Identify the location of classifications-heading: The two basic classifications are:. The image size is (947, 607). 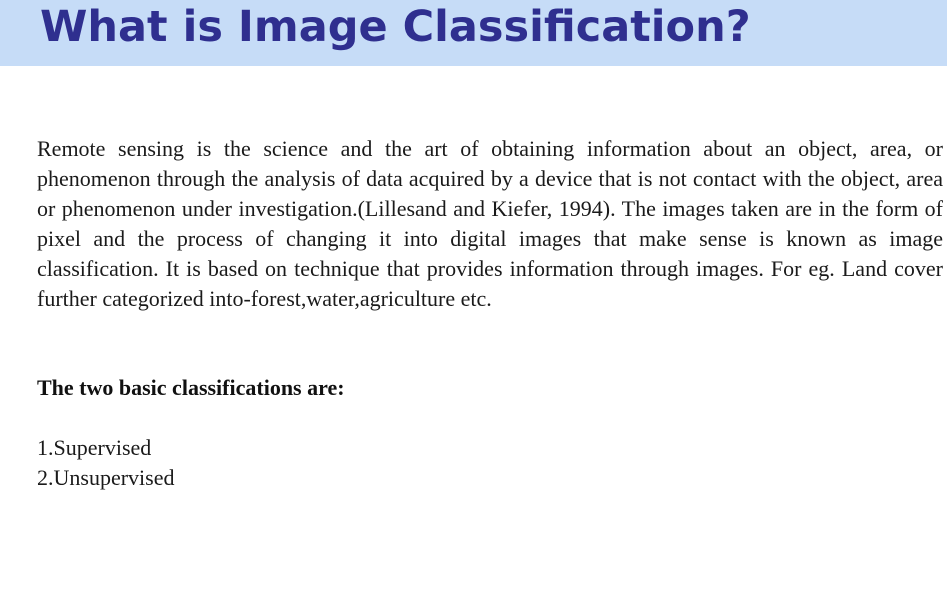
(191, 387).